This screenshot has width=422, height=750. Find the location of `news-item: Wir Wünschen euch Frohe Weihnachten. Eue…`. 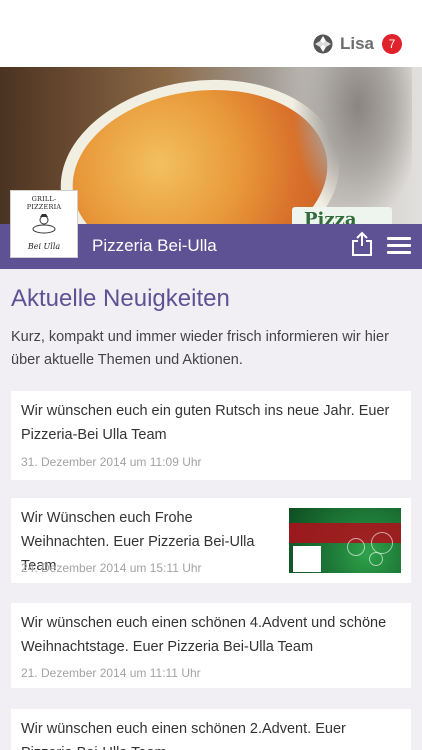

news-item: Wir Wünschen euch Frohe Weihnachten. Eue… is located at coordinates (211, 540).